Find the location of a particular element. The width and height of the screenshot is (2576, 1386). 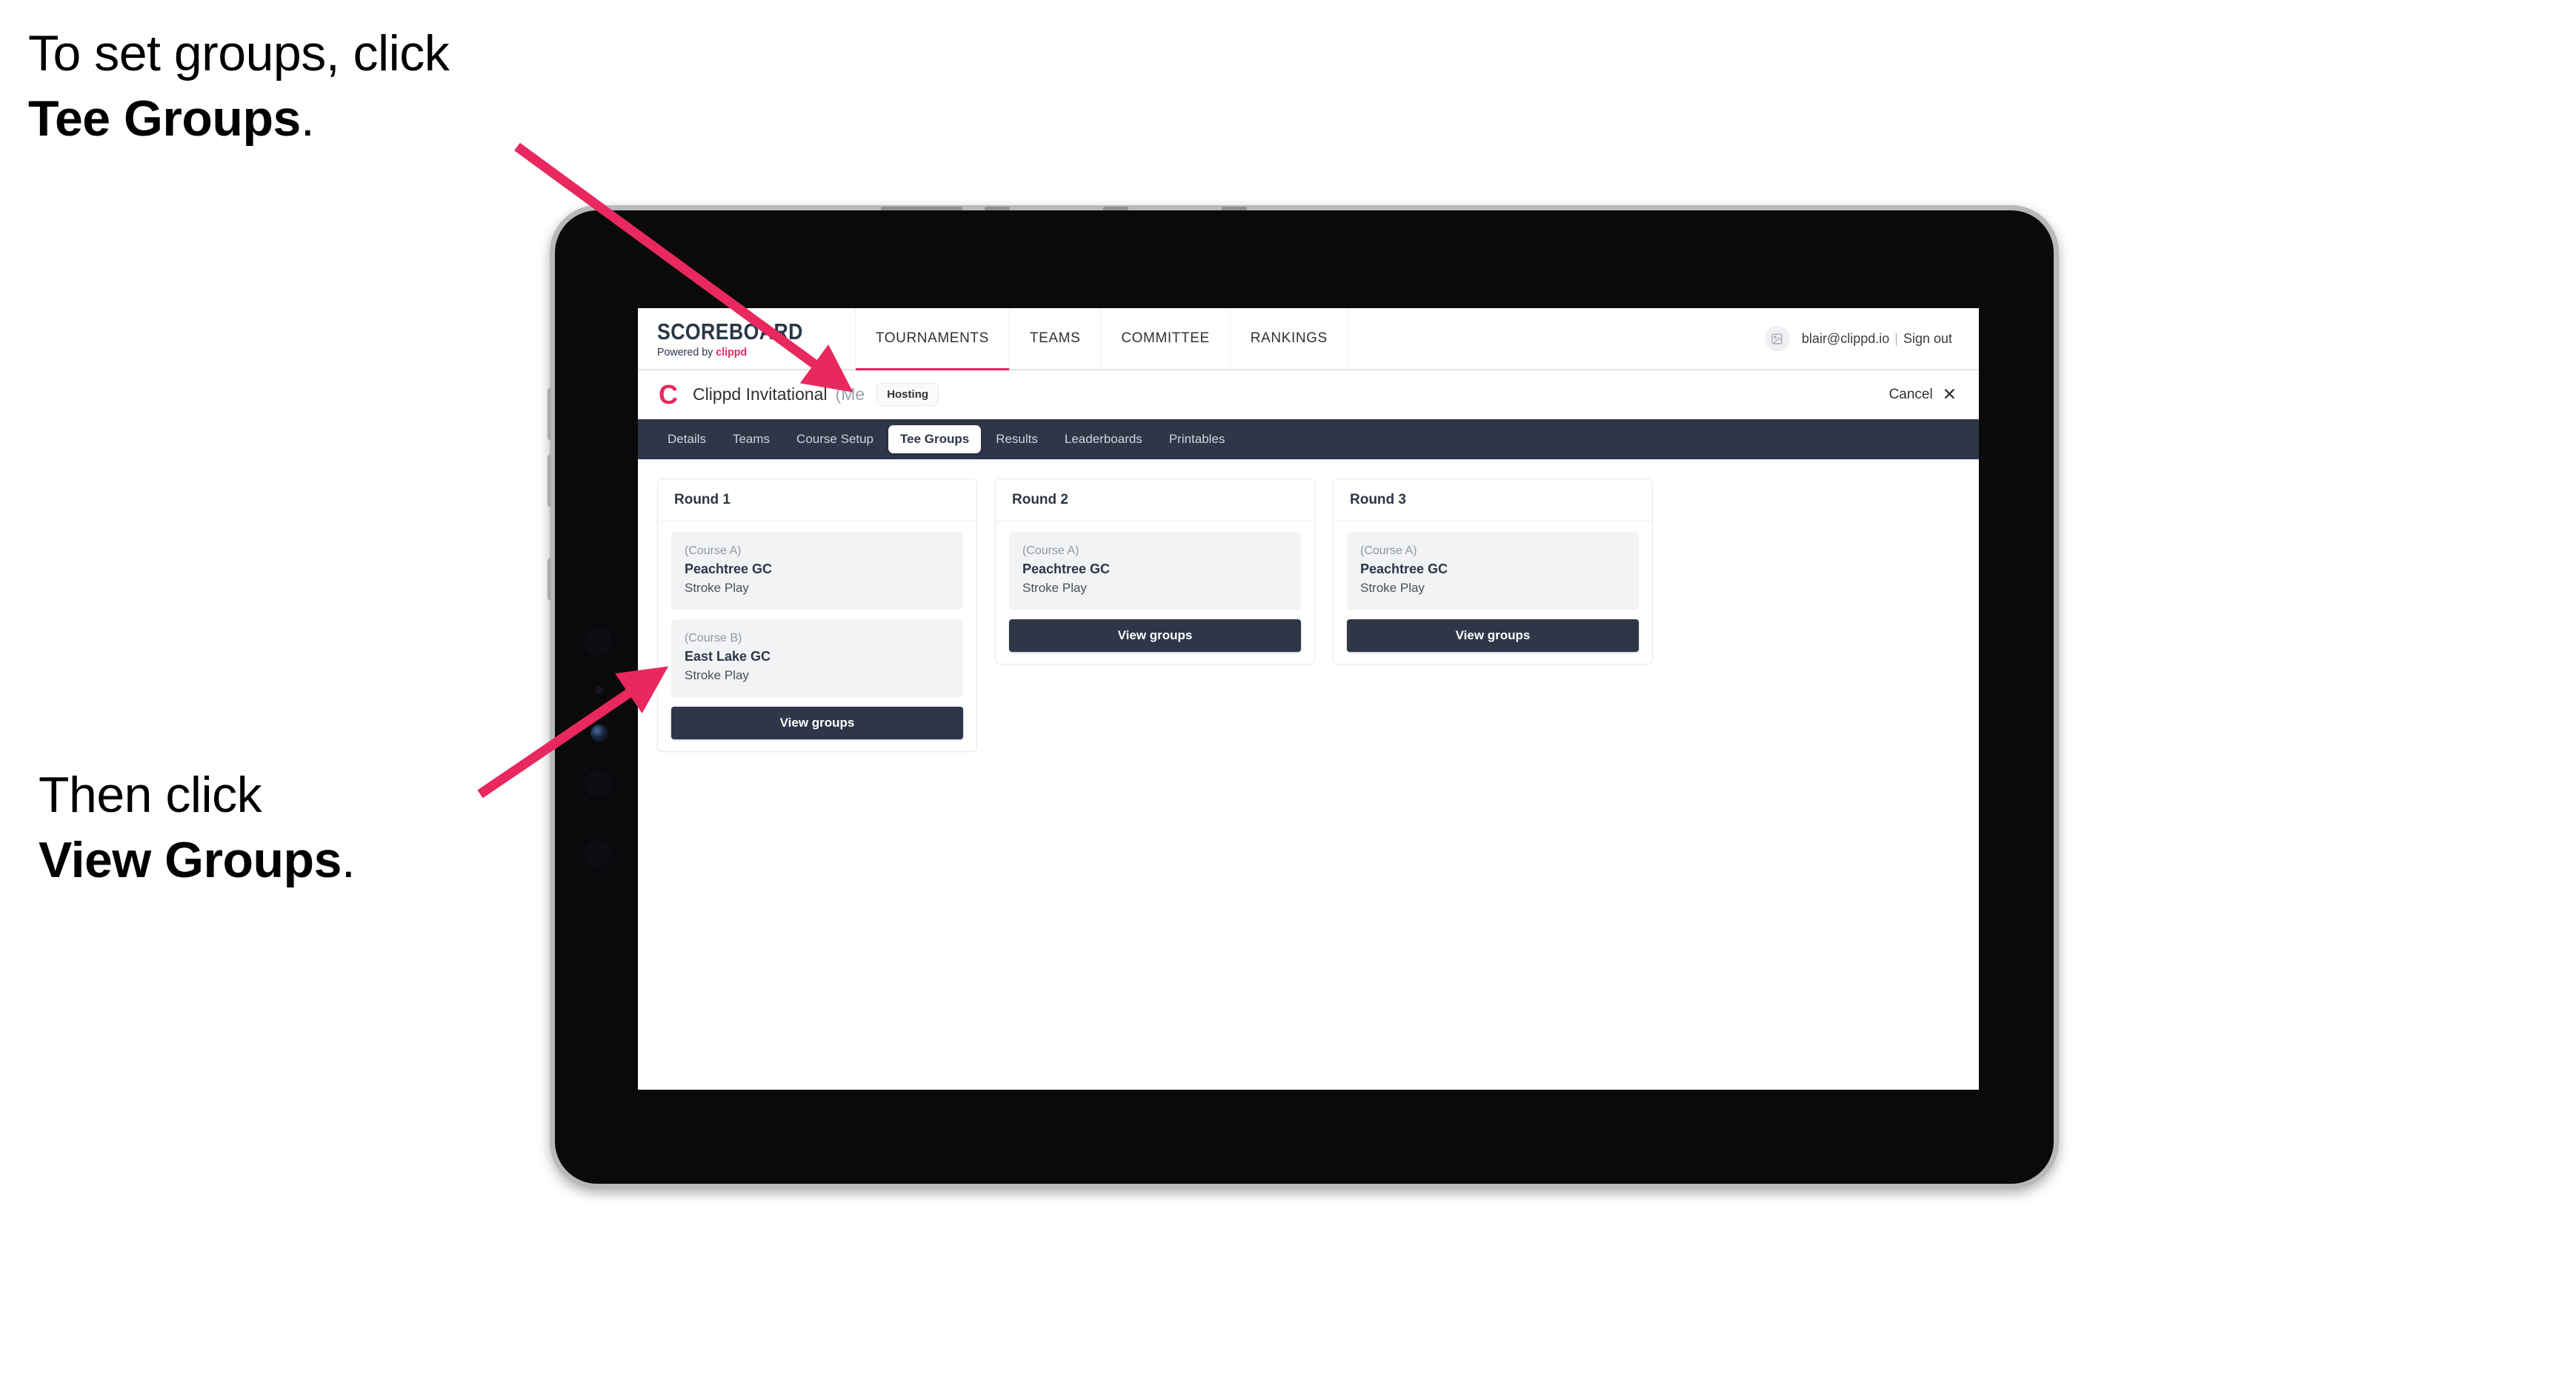

annotation-bottom-line1: Then click is located at coordinates (150, 795).